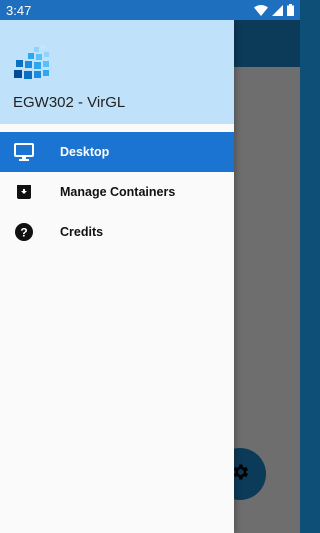 Image resolution: width=320 pixels, height=533 pixels. I want to click on archive-box-icon, so click(24, 192).